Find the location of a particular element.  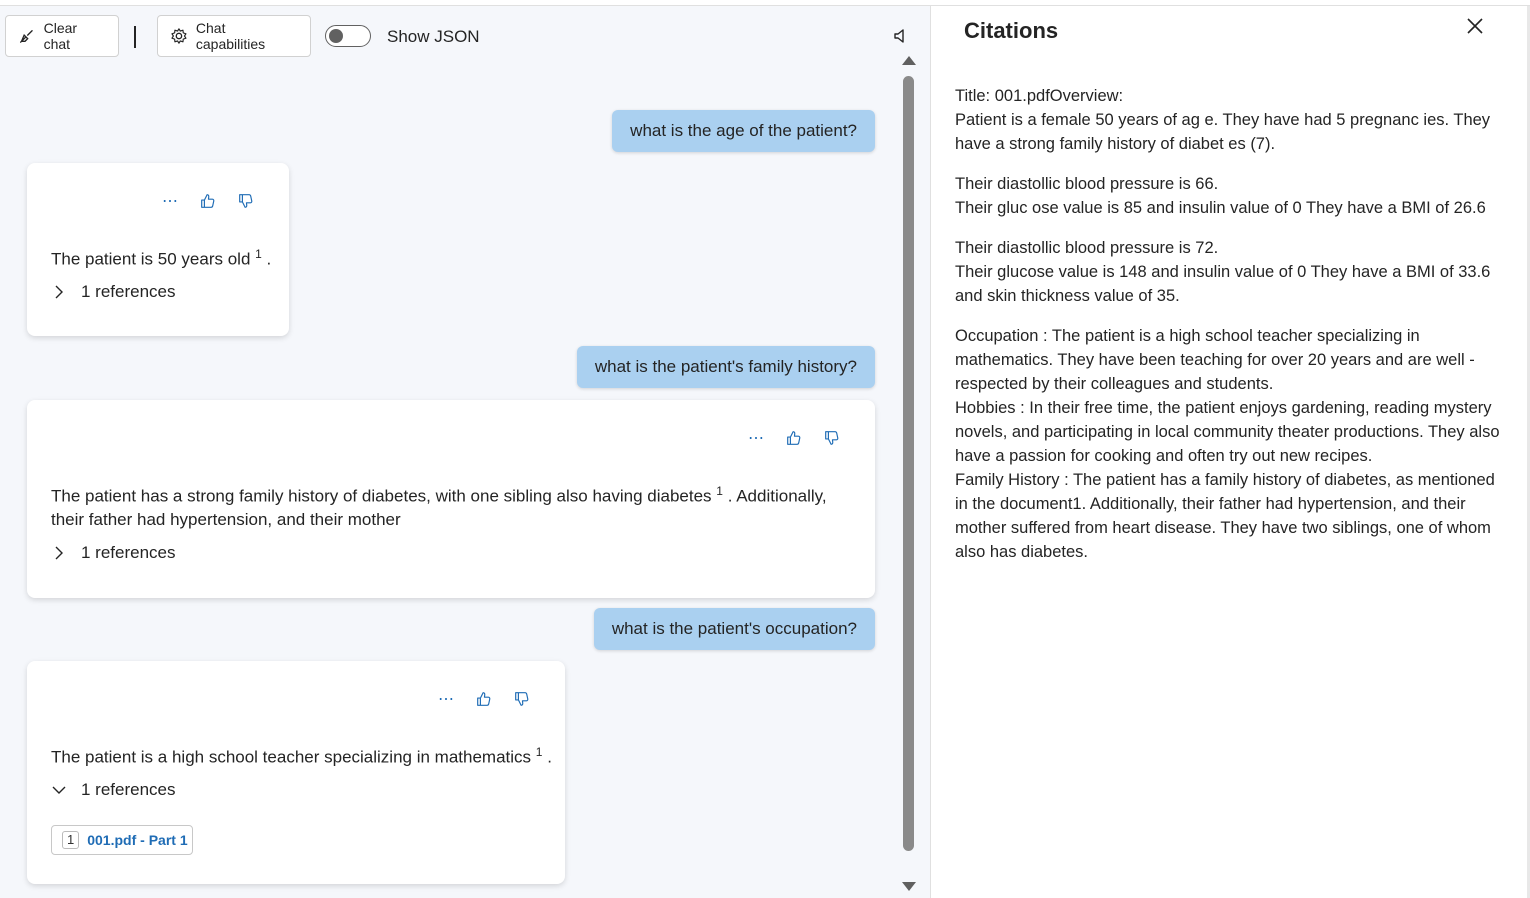

toolbar-divider is located at coordinates (135, 37).